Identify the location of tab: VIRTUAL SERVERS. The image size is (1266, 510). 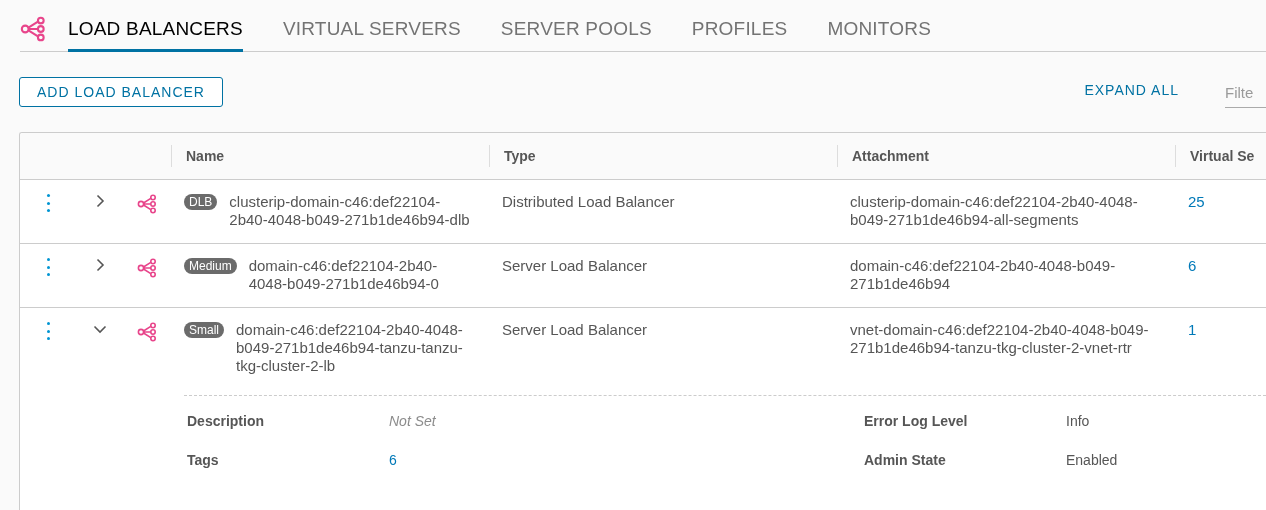
(371, 35).